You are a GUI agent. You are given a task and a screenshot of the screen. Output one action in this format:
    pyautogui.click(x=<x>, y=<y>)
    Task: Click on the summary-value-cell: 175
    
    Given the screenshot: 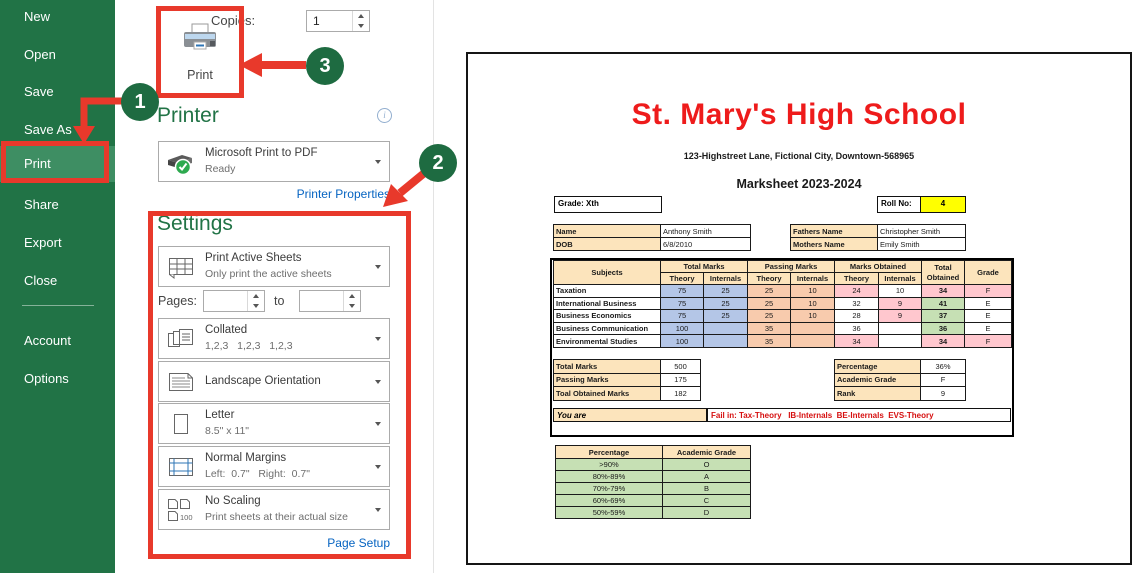 What is the action you would take?
    pyautogui.click(x=680, y=379)
    